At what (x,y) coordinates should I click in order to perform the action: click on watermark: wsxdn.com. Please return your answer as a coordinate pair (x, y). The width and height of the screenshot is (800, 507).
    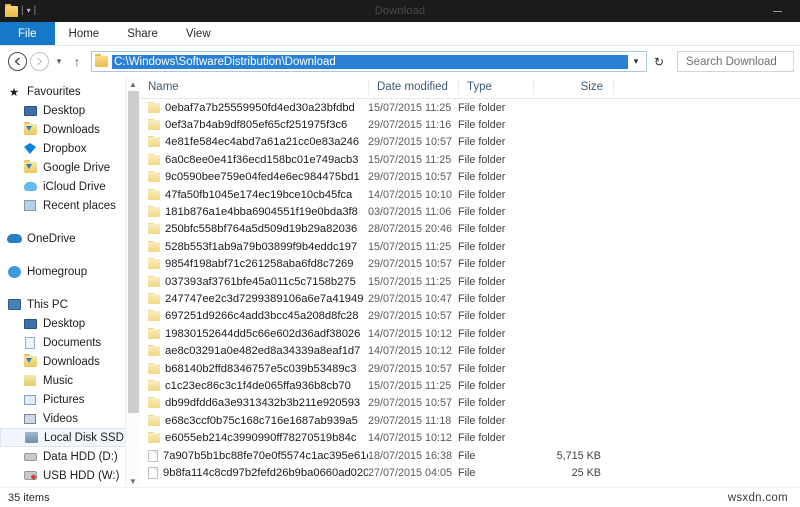
    Looking at the image, I should click on (757, 498).